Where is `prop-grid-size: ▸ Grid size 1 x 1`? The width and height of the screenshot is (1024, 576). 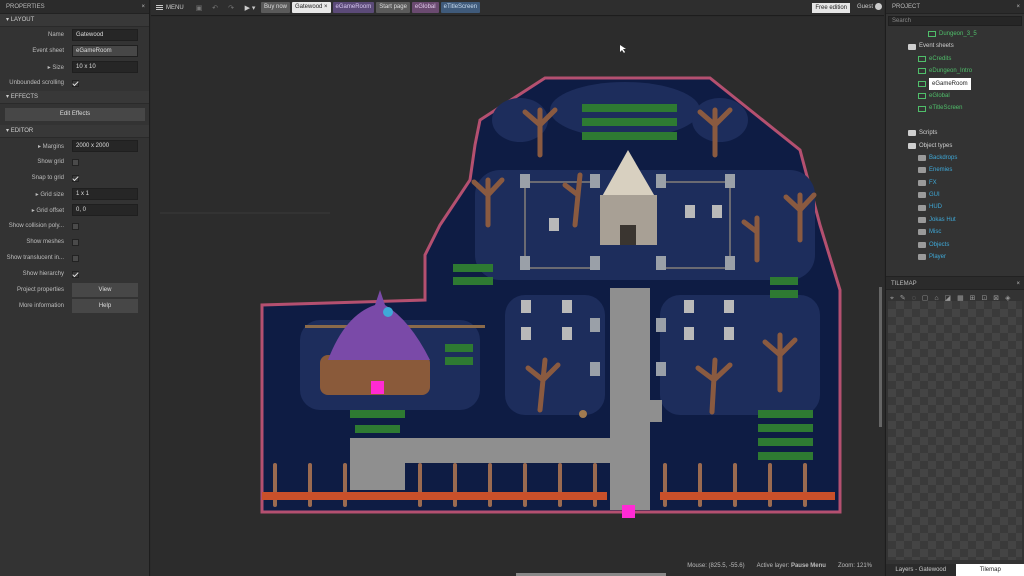
prop-grid-size: ▸ Grid size 1 x 1 is located at coordinates (74, 194).